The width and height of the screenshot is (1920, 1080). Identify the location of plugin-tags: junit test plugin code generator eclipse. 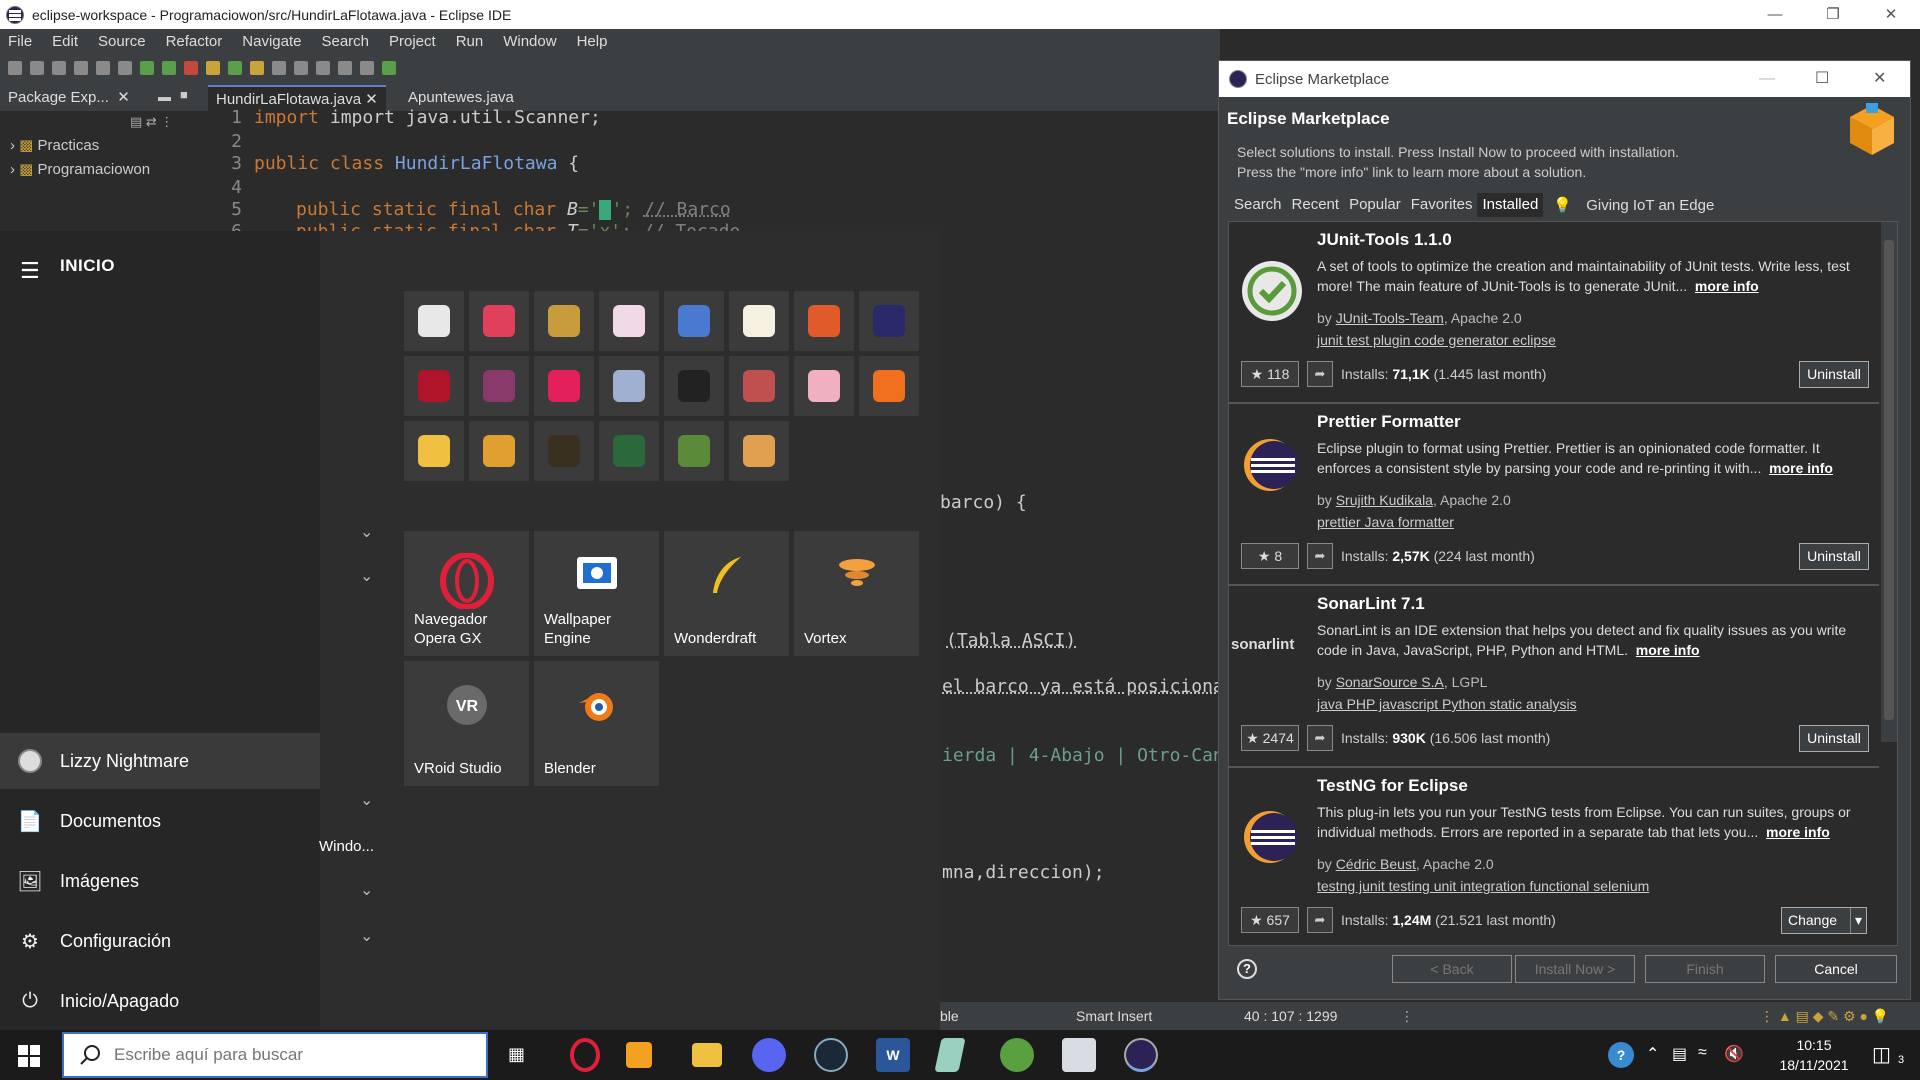
(1436, 340).